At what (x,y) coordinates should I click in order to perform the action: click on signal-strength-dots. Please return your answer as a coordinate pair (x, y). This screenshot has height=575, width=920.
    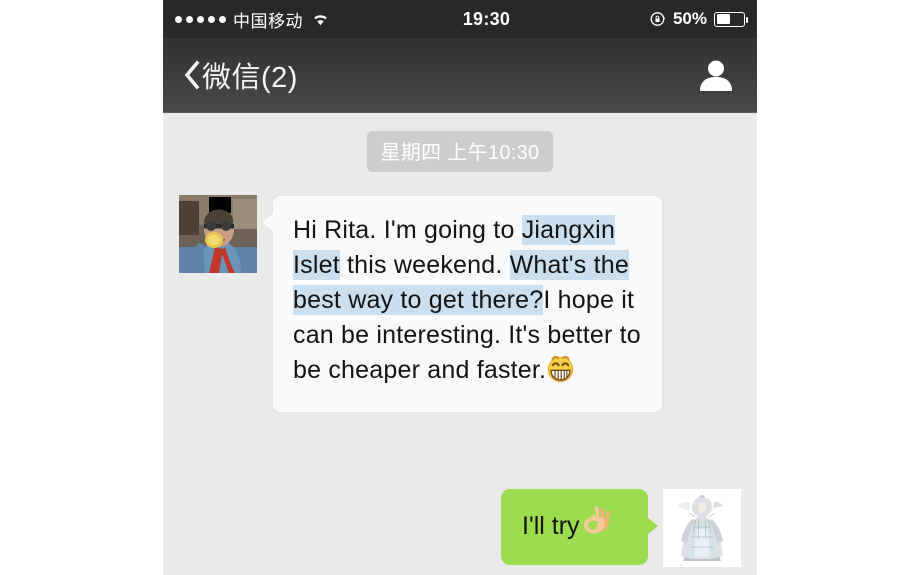
    Looking at the image, I should click on (200, 19).